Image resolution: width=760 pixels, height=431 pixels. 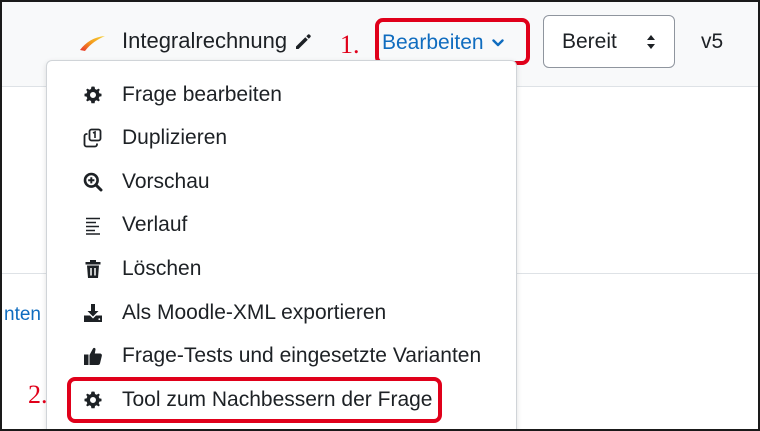 What do you see at coordinates (281, 182) in the screenshot?
I see `menu-item-vorschau: Vorschau` at bounding box center [281, 182].